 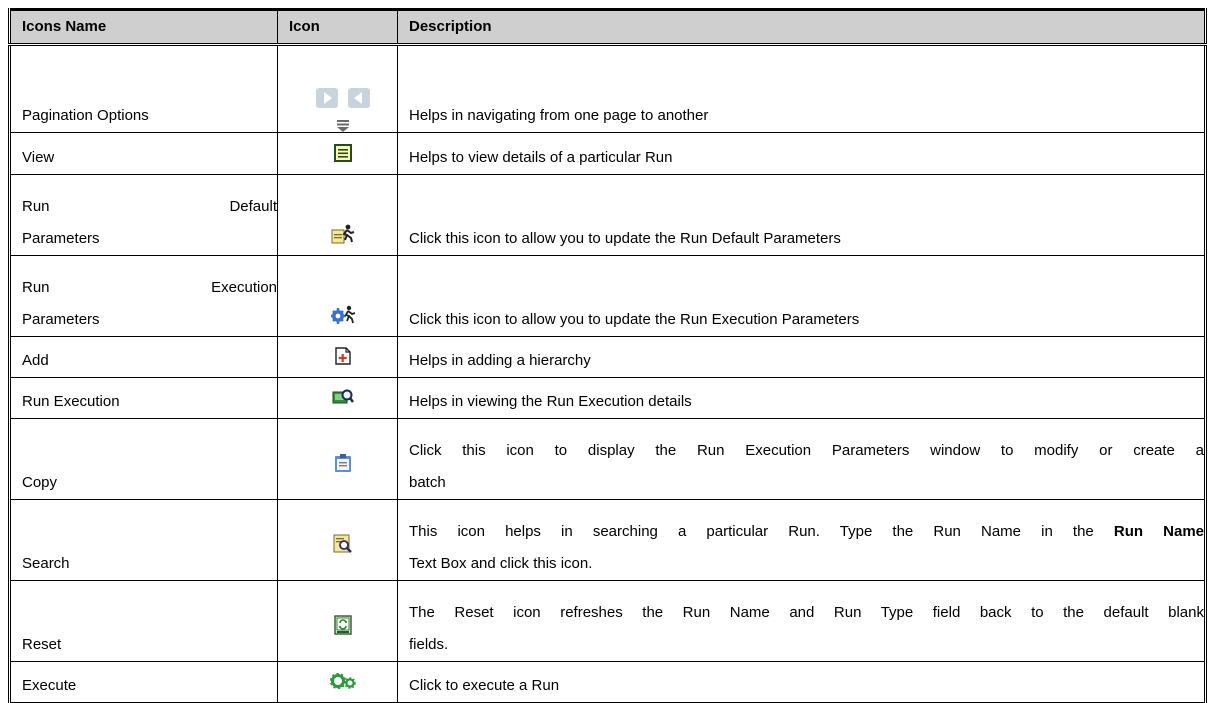 What do you see at coordinates (337, 27) in the screenshot?
I see `column-header-icon: Icon` at bounding box center [337, 27].